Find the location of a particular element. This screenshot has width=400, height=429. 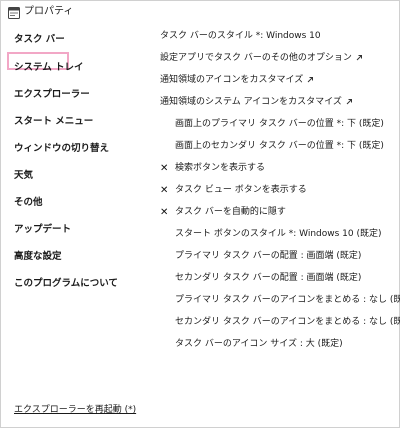

sidebar-item-weather: 天気 is located at coordinates (23, 176).